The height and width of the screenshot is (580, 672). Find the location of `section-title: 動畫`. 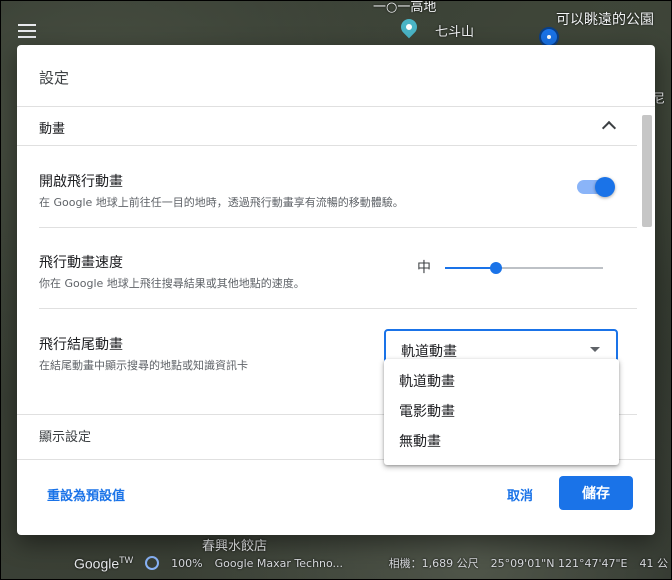

section-title: 動畫 is located at coordinates (52, 129).